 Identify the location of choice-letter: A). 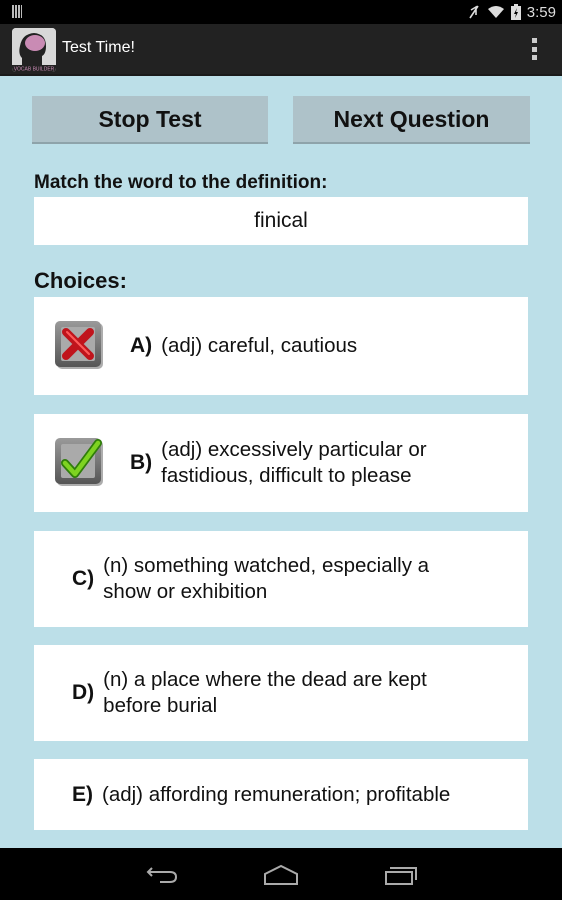
(141, 345).